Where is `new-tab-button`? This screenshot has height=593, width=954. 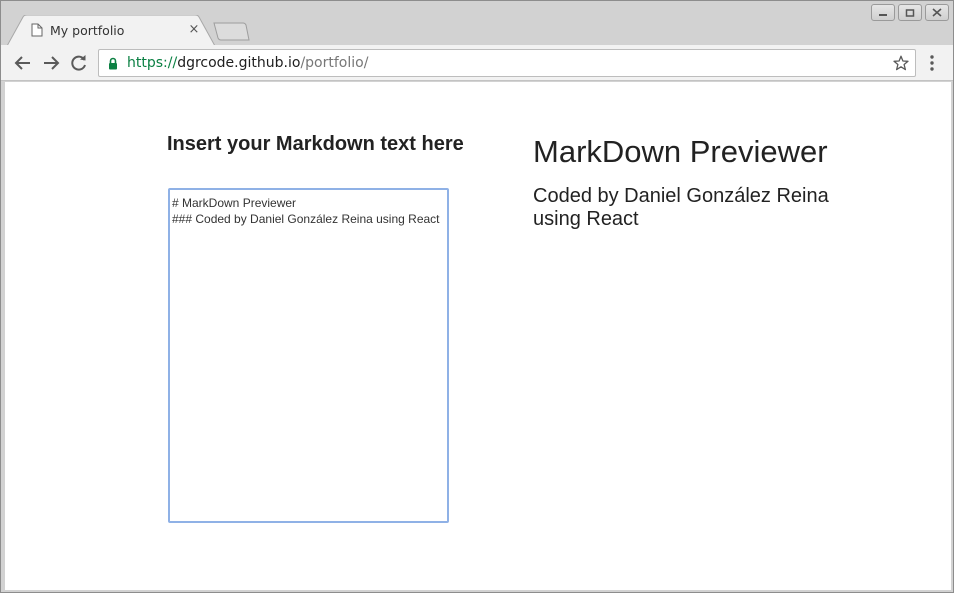 new-tab-button is located at coordinates (232, 31).